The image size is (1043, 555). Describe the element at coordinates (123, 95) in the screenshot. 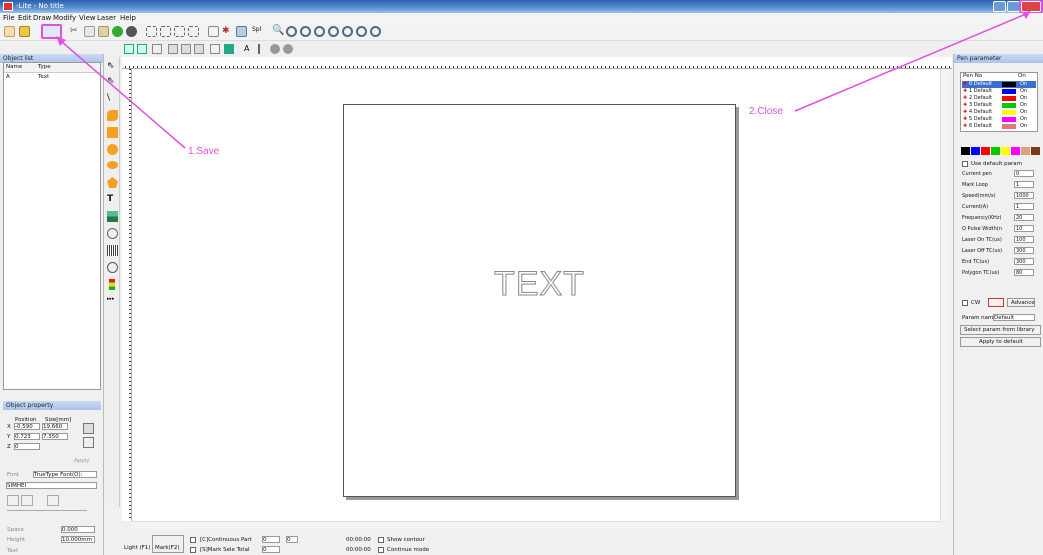

I see `save-arrow` at that location.